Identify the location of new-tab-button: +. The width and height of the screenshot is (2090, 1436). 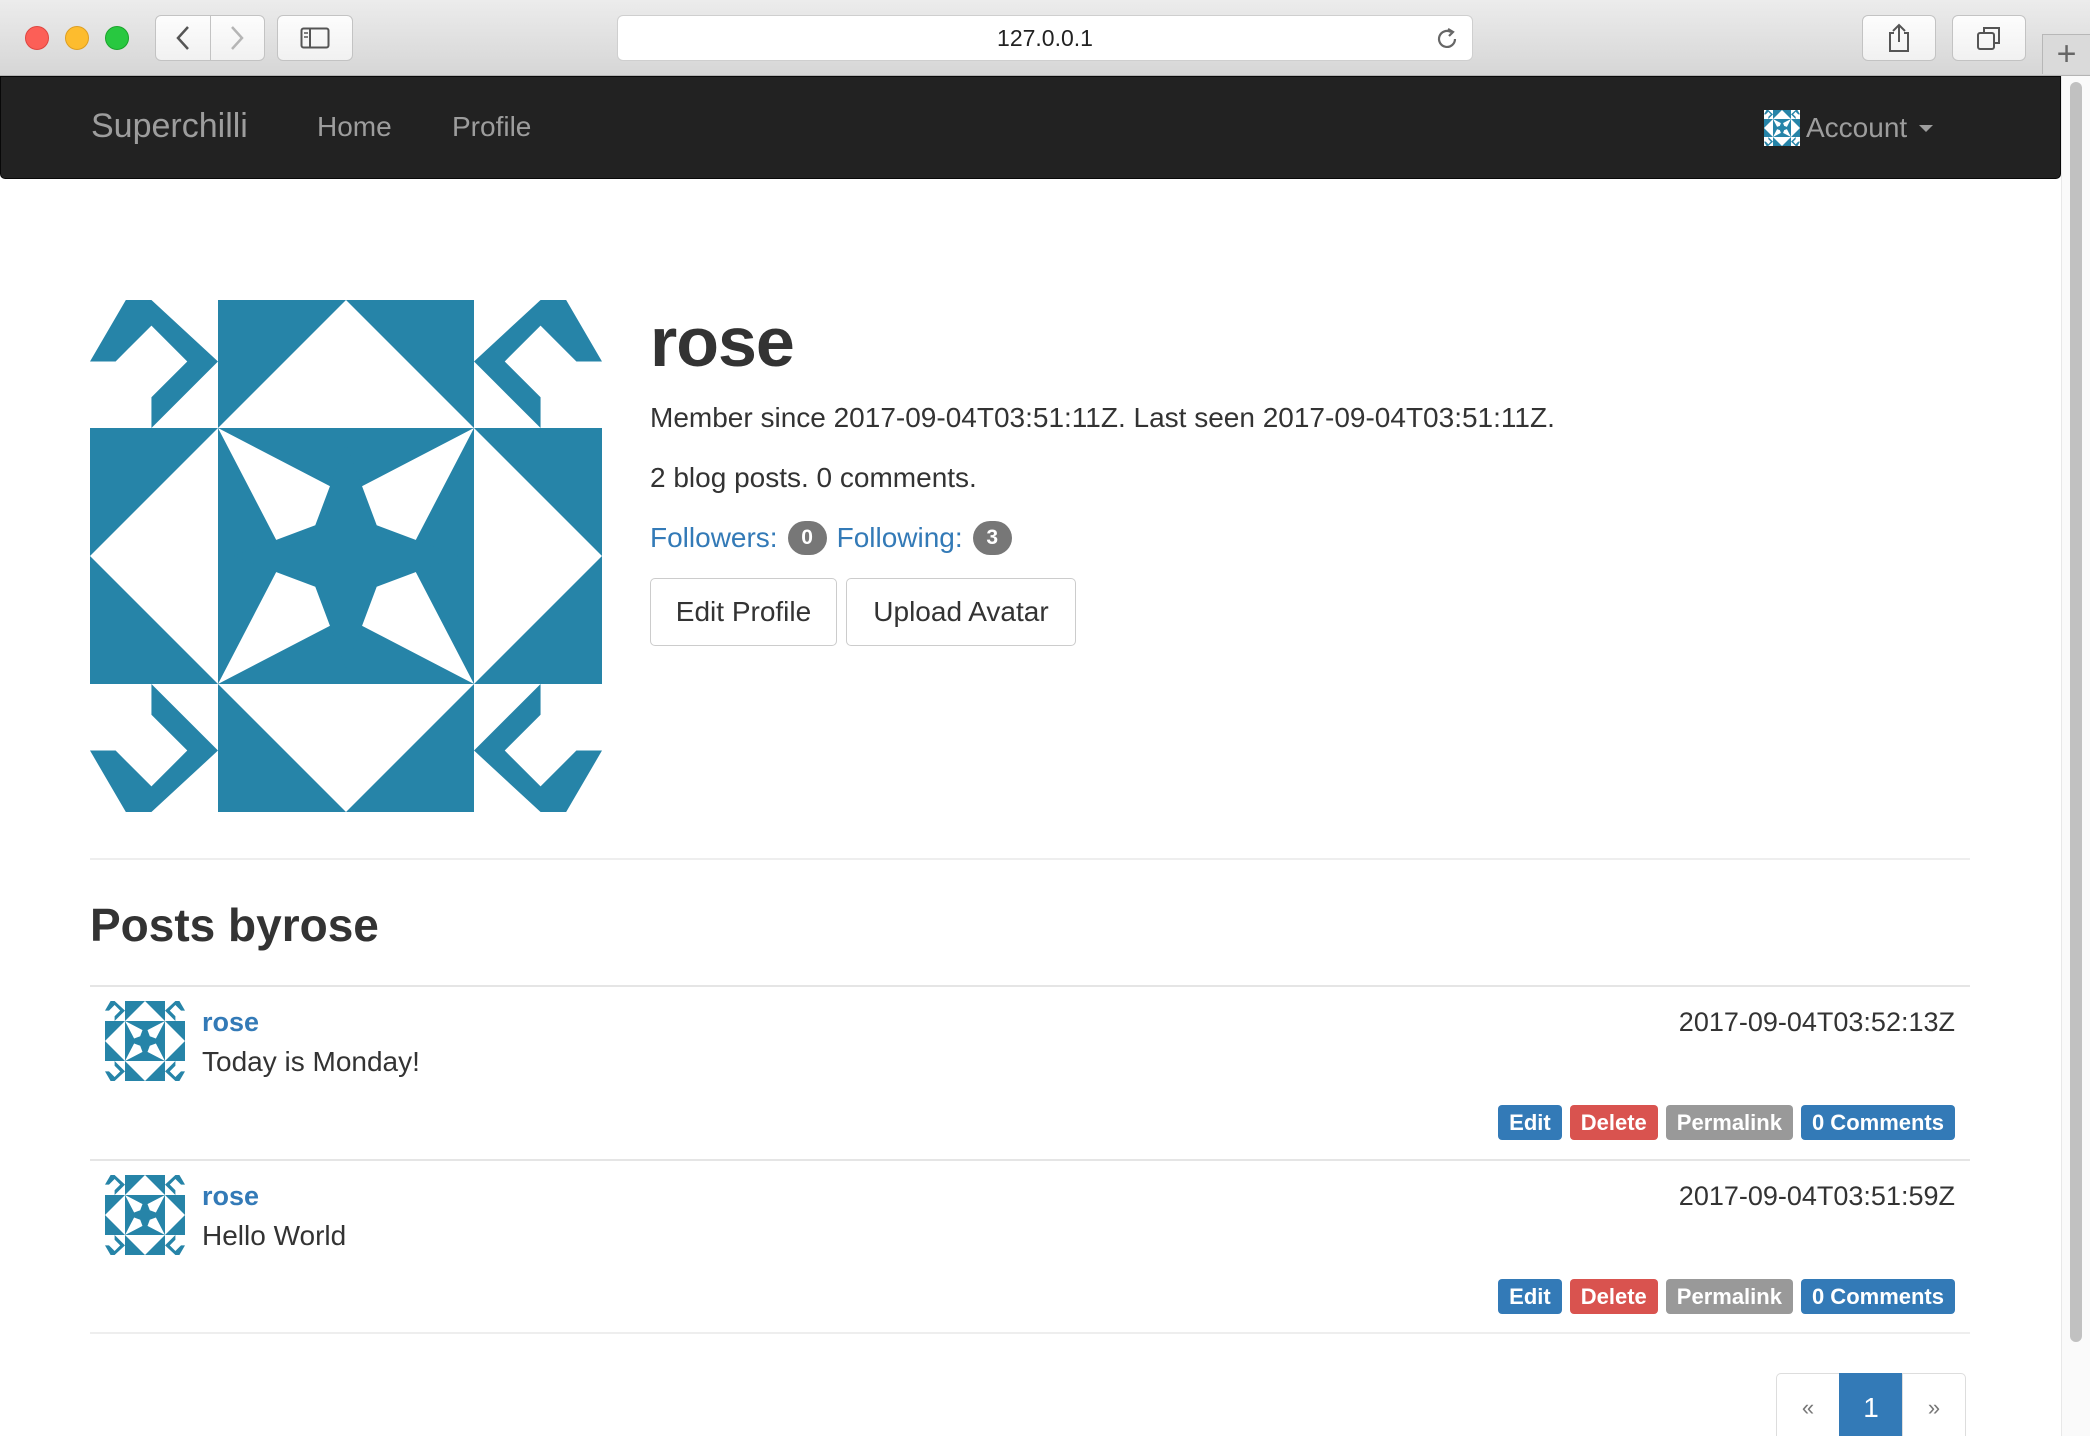
(2066, 54).